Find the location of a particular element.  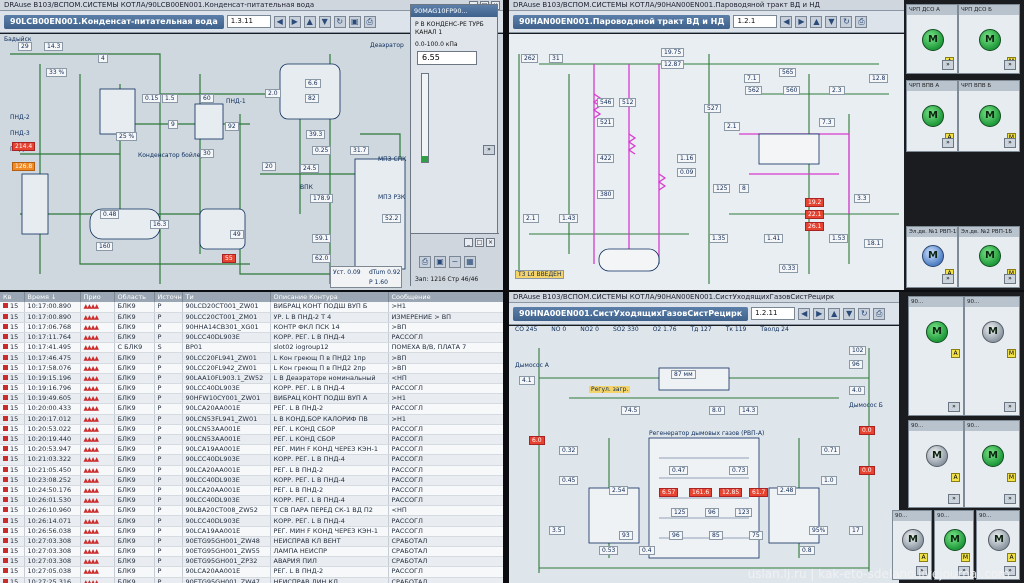

column-header: Кв is located at coordinates (12, 297).